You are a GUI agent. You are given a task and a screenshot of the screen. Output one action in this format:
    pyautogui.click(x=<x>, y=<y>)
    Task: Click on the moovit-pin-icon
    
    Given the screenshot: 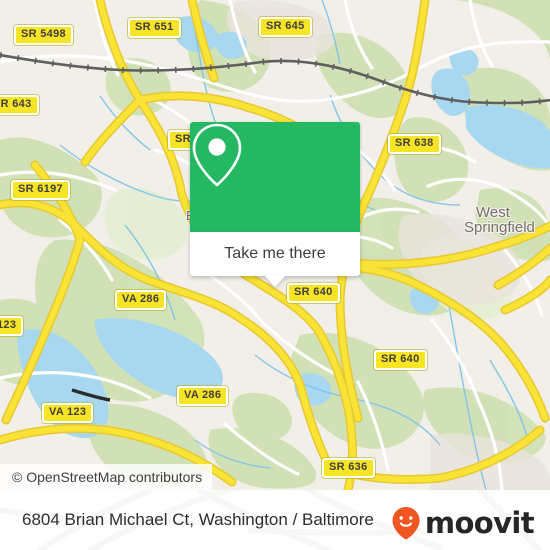 What is the action you would take?
    pyautogui.click(x=406, y=523)
    